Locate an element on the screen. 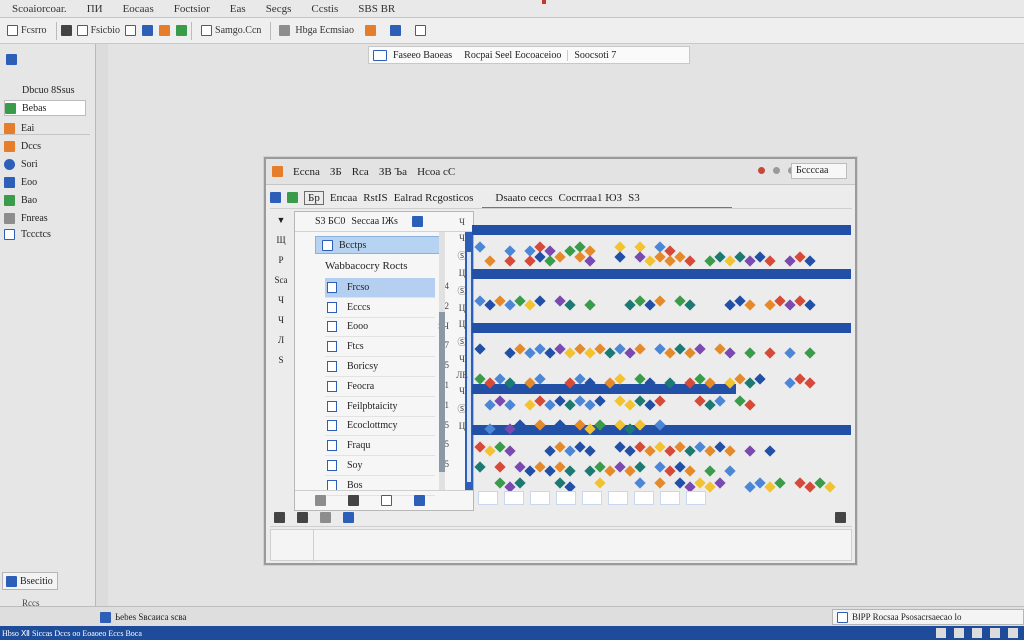  document-button: Fcsrro is located at coordinates (27, 31).